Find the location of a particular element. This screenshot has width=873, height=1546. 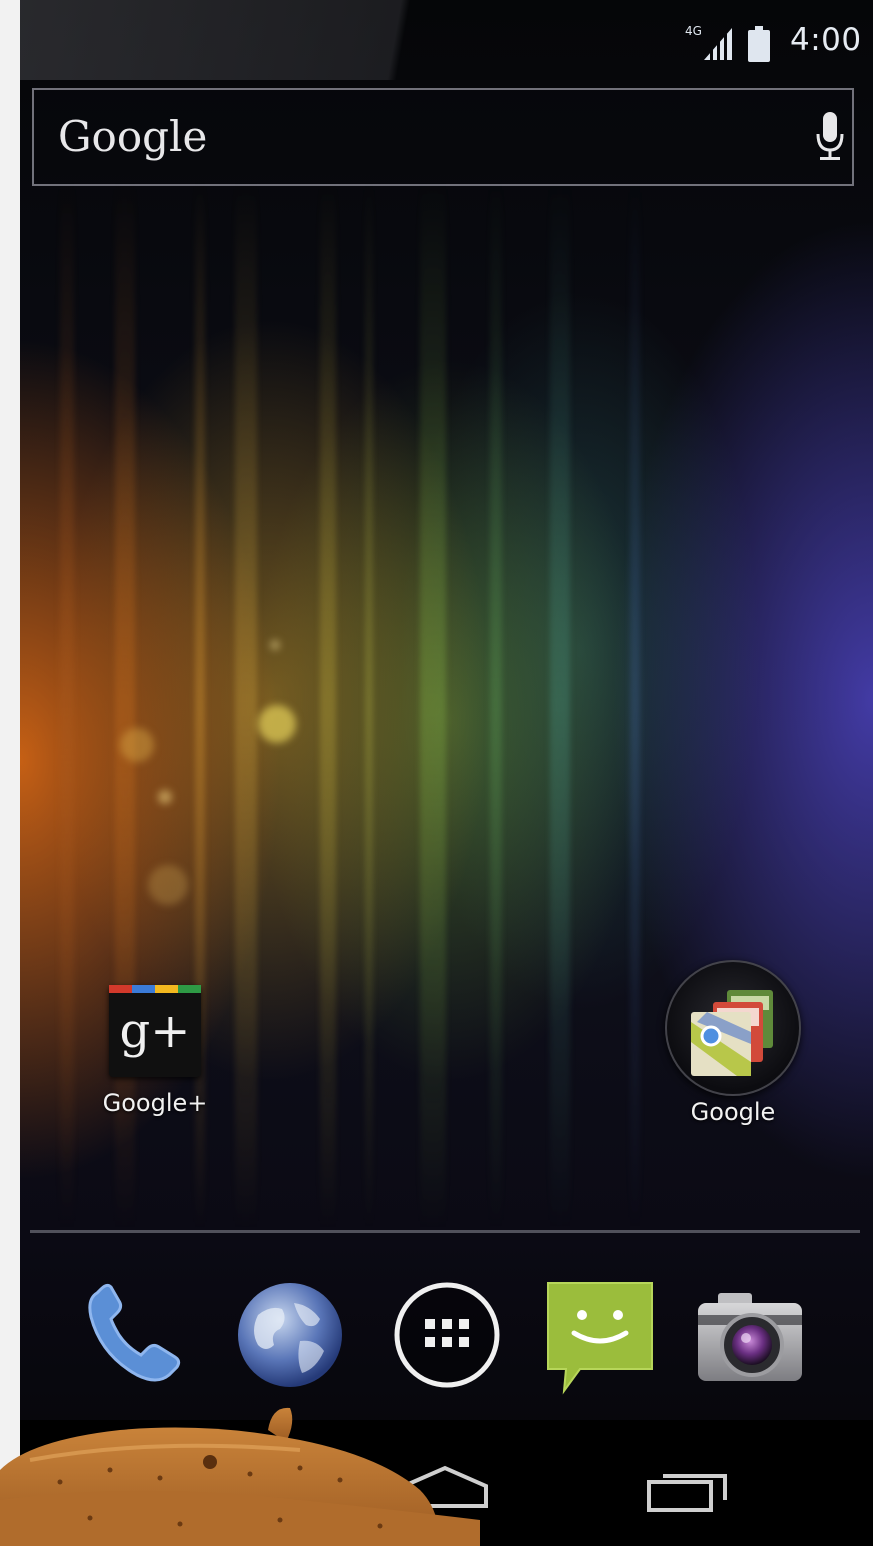

app-google-plus: g+ Google+ is located at coordinates (155, 1051).